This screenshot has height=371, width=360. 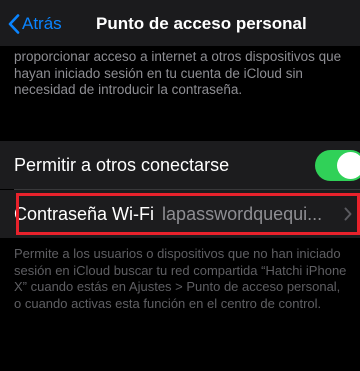 I want to click on wifi-password-label: Contraseña Wi-Fi, so click(x=84, y=213).